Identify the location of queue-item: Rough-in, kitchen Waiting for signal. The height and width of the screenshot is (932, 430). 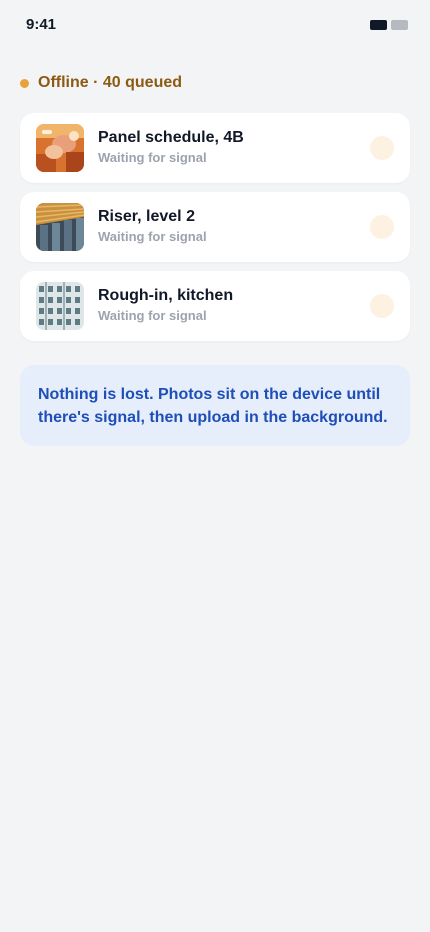
(215, 306).